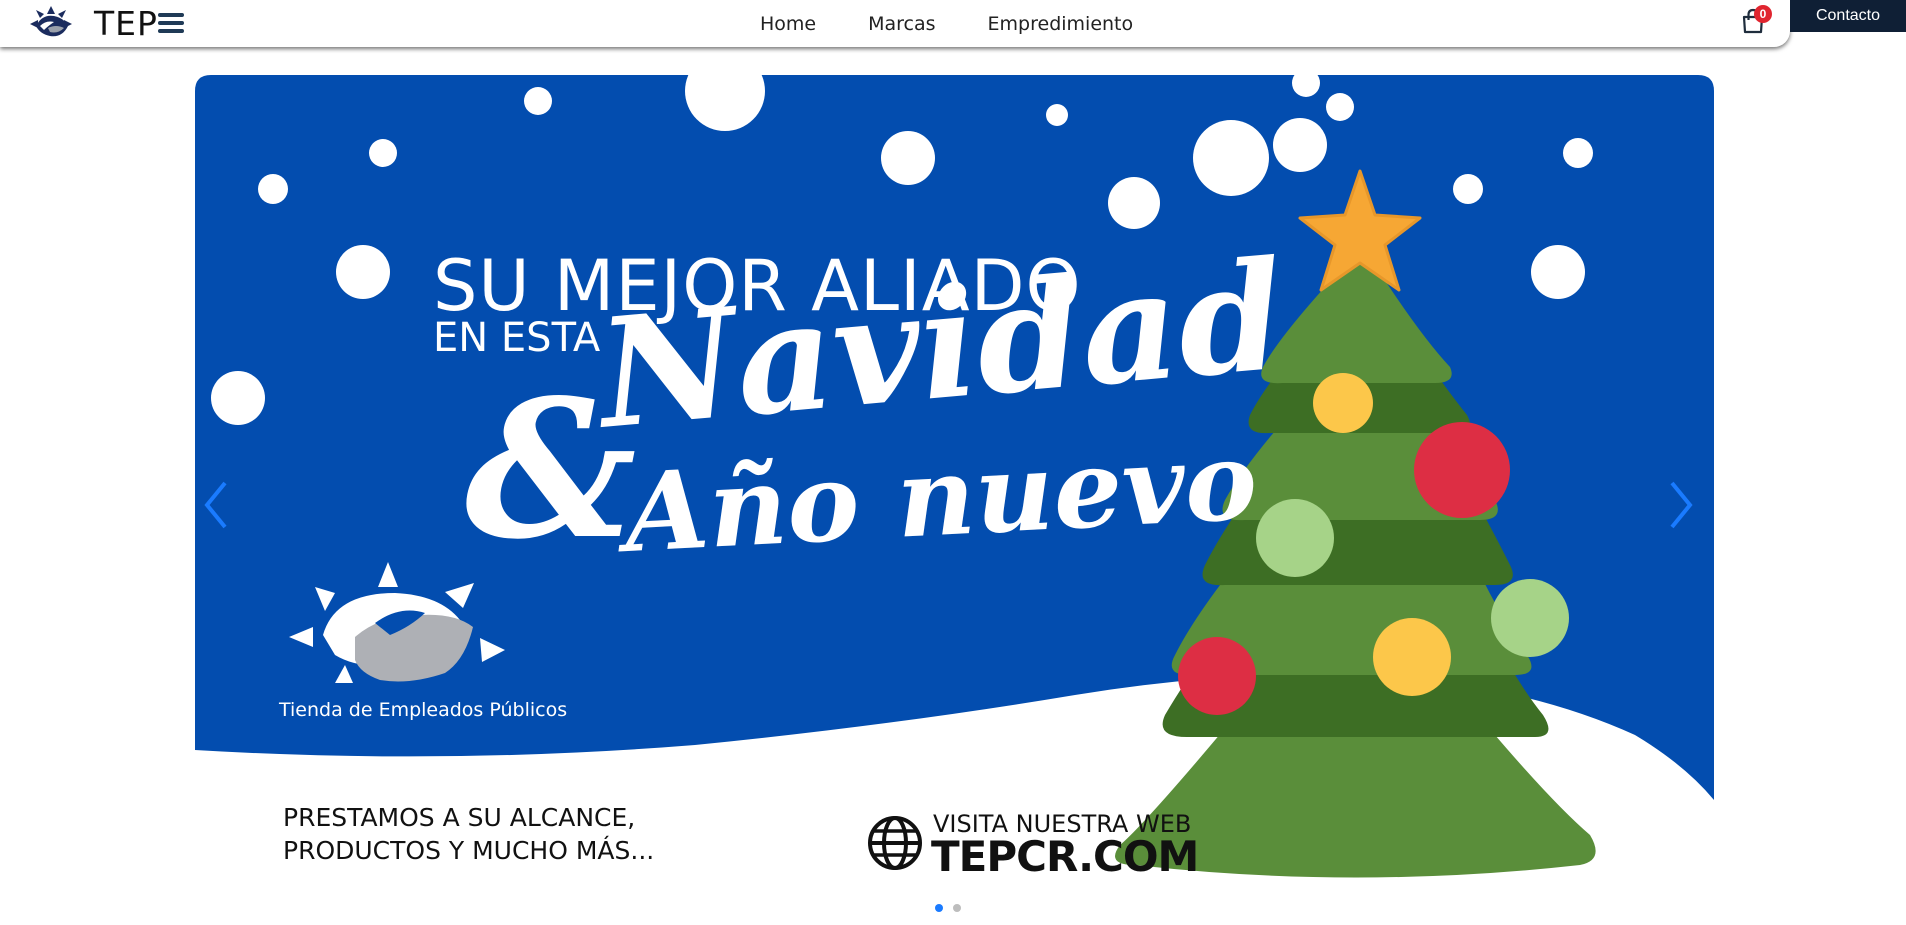 The image size is (1906, 925). Describe the element at coordinates (940, 497) in the screenshot. I see `script-ano-nuevo: Año nuevo` at that location.